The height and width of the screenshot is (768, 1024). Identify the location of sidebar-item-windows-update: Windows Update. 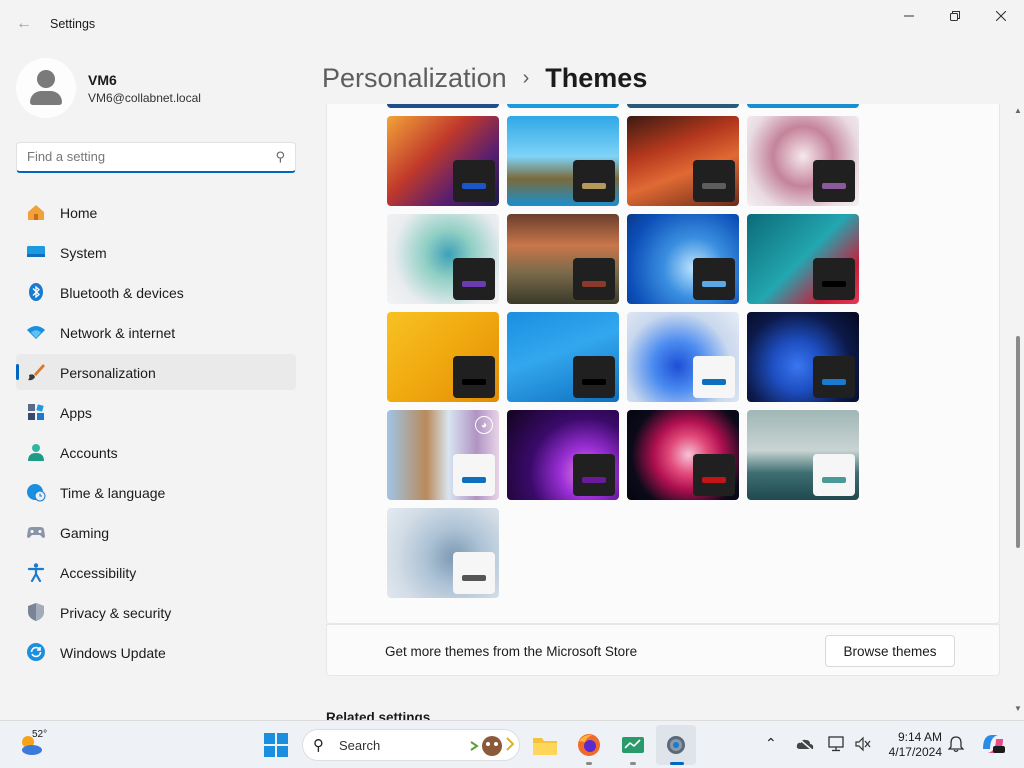
(156, 652).